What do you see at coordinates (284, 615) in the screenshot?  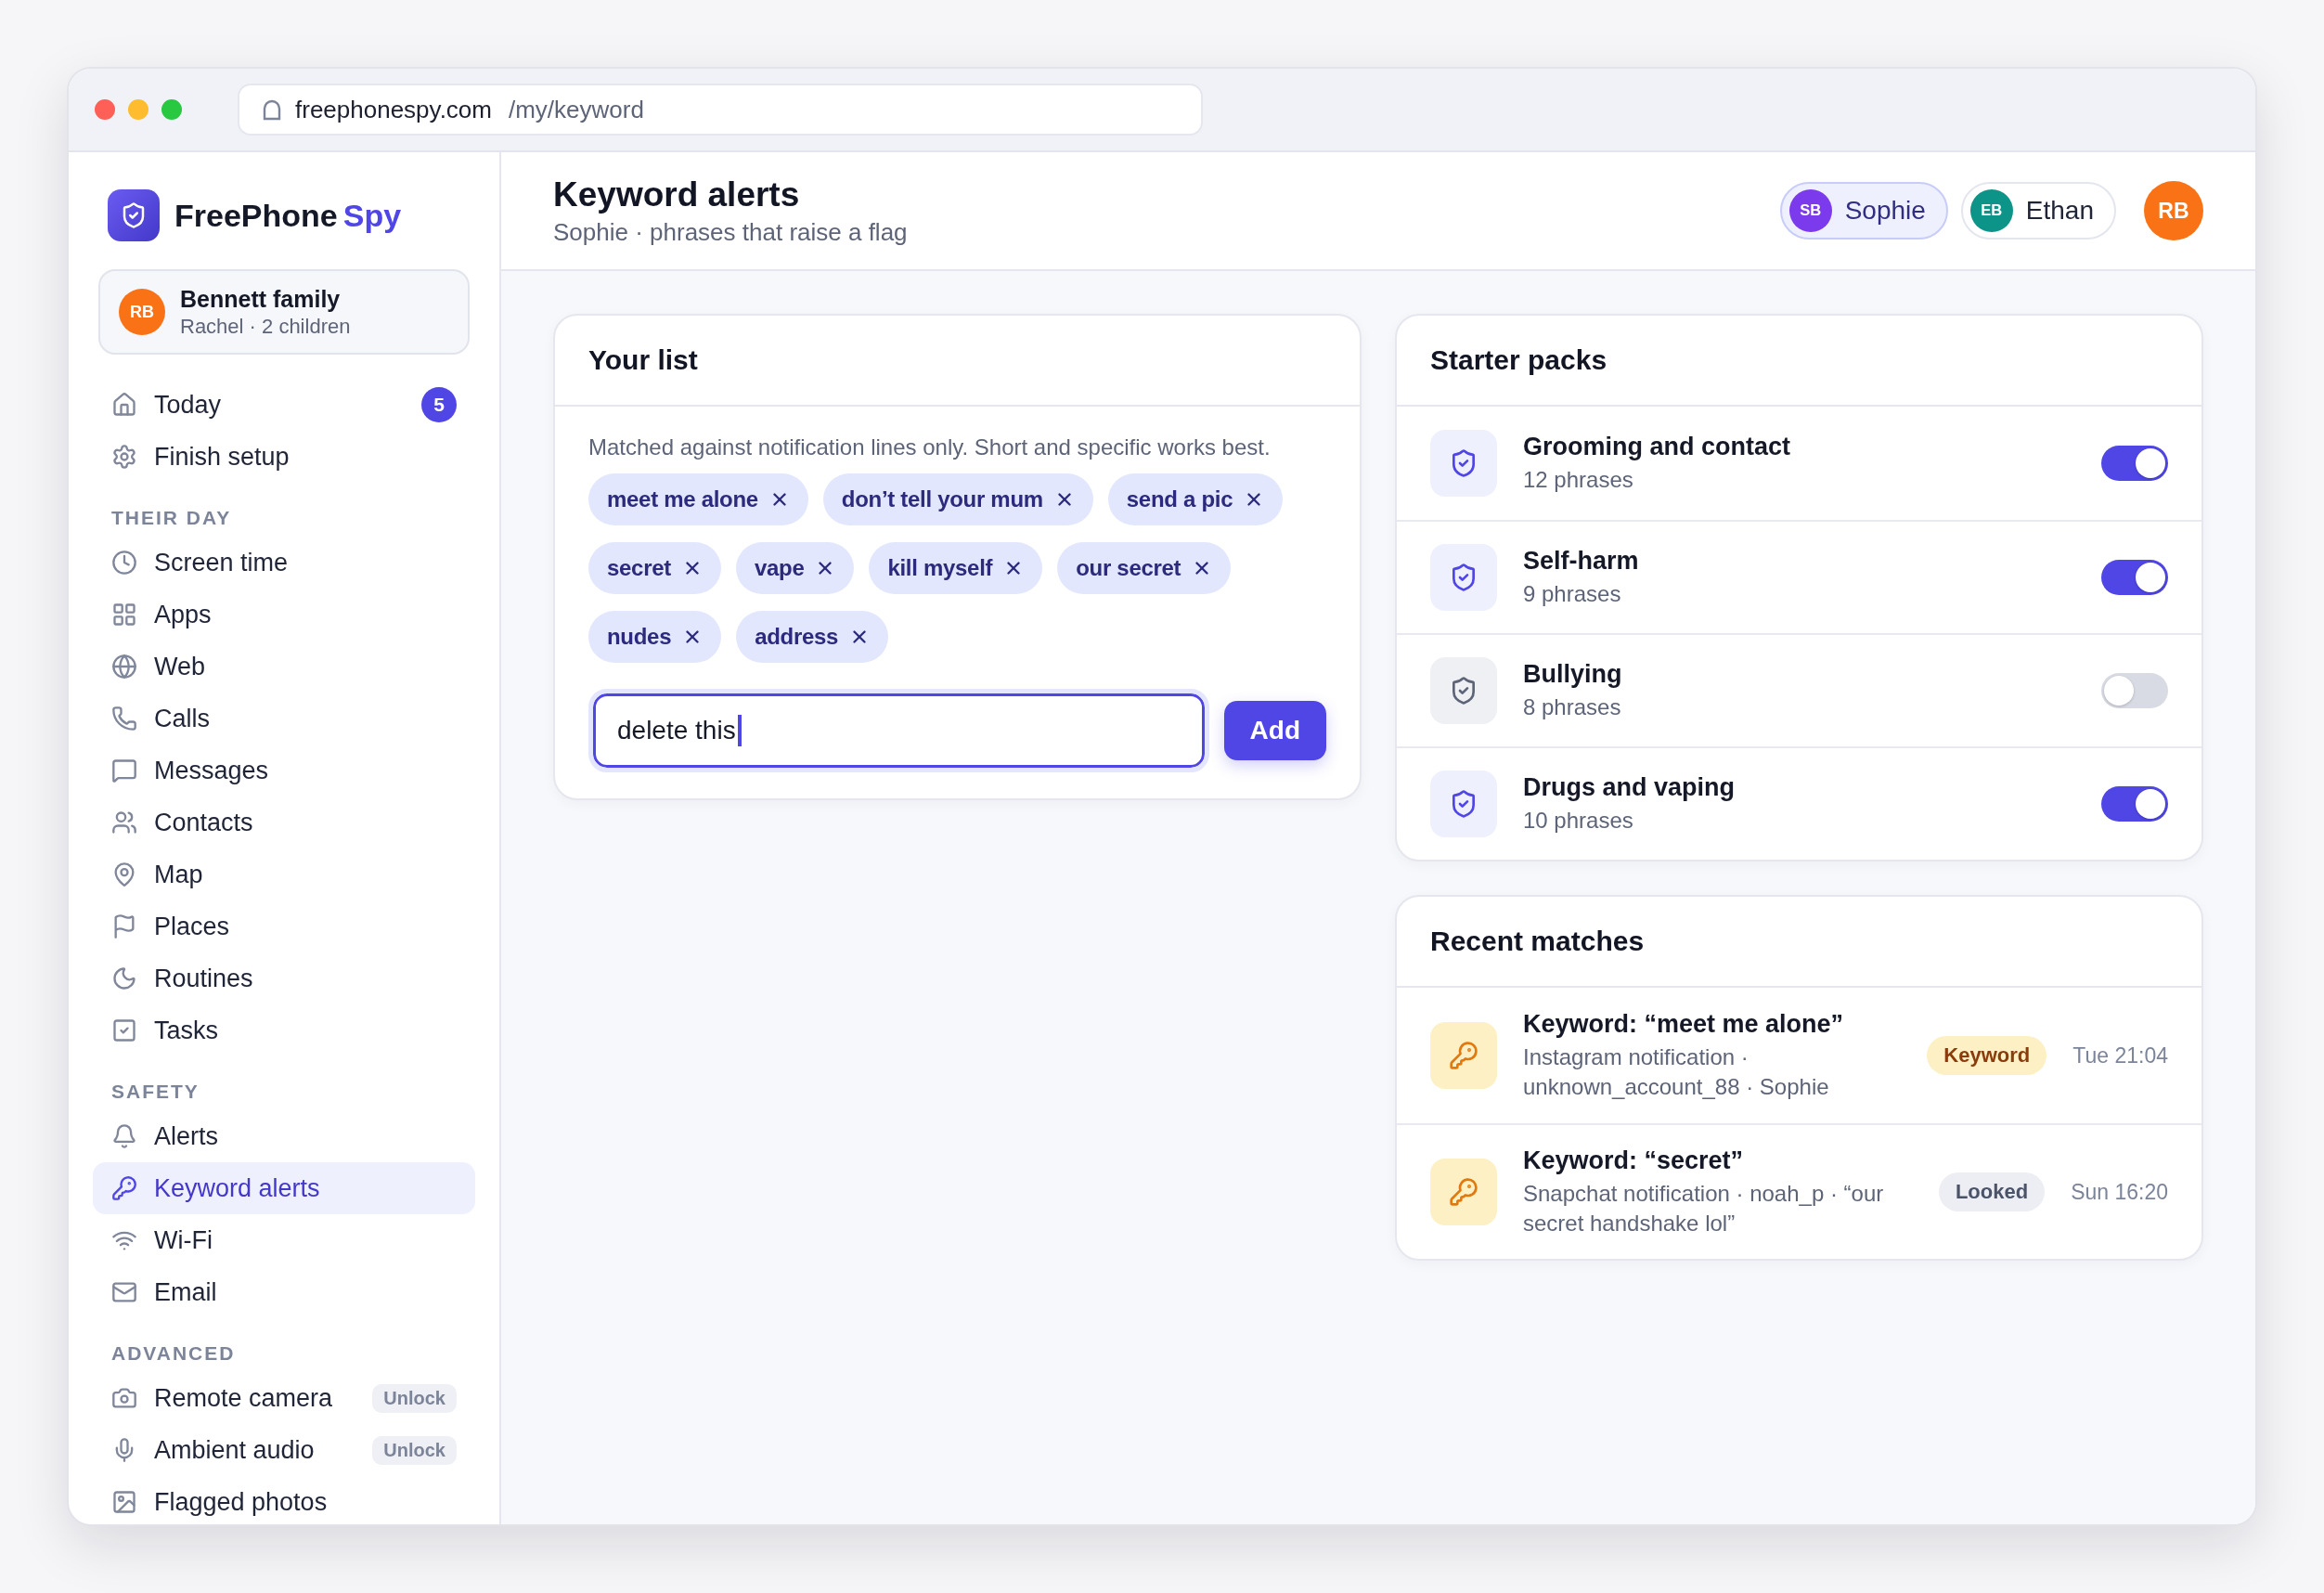 I see `nav-item: Apps` at bounding box center [284, 615].